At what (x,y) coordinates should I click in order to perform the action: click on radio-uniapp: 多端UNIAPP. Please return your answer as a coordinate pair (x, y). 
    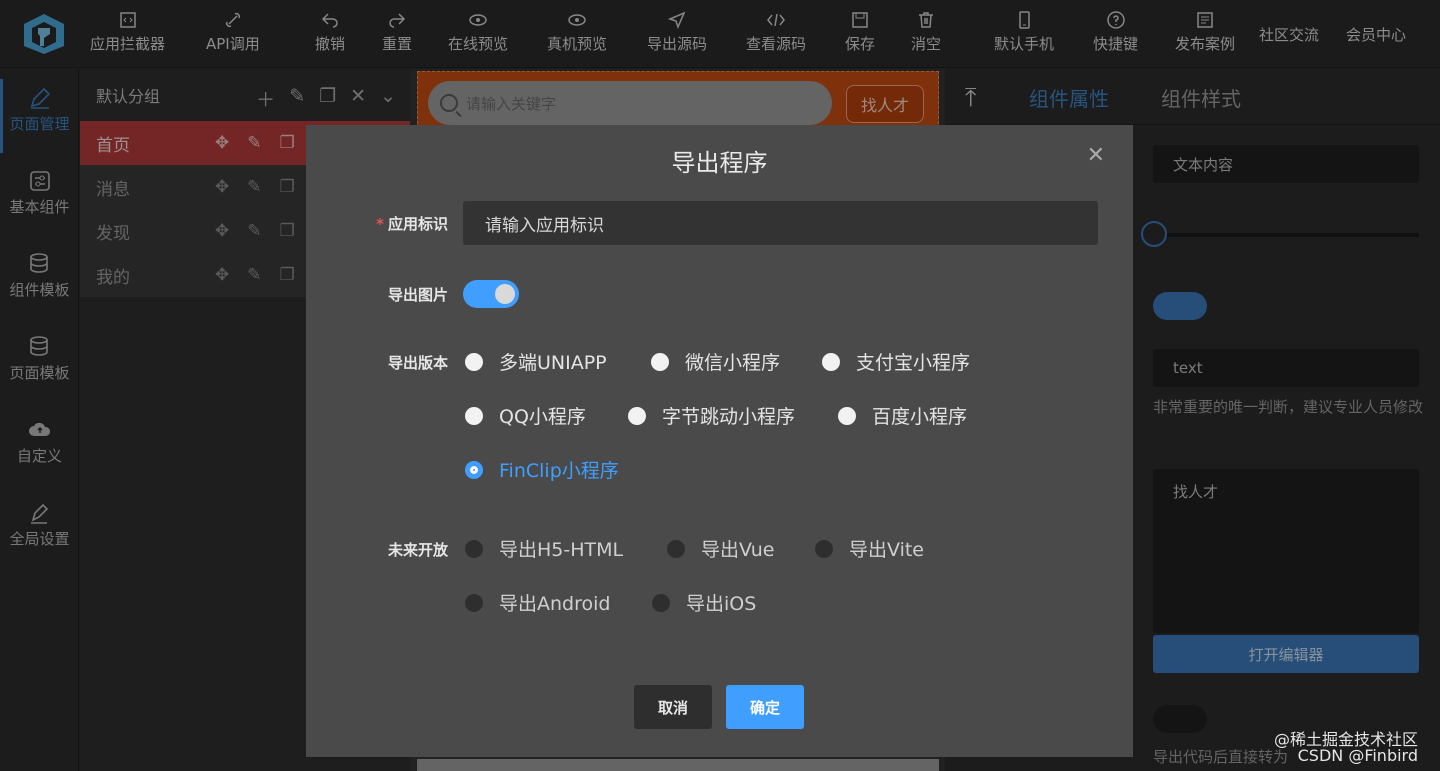
    Looking at the image, I should click on (536, 361).